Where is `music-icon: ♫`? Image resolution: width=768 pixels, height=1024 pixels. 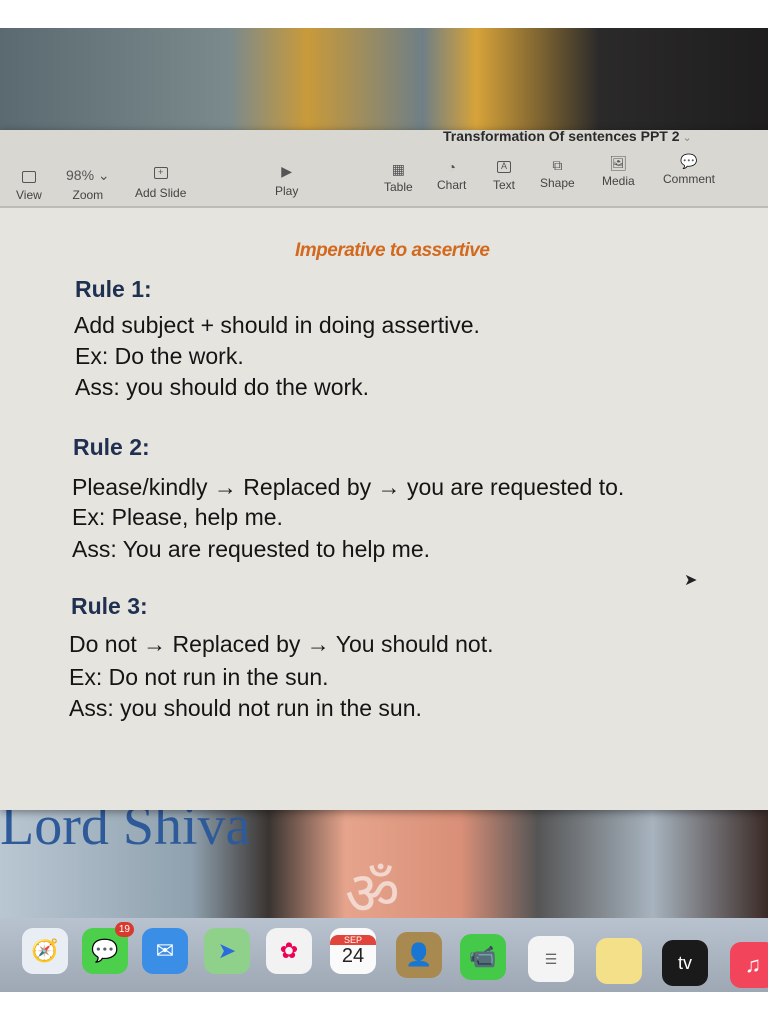 music-icon: ♫ is located at coordinates (749, 965).